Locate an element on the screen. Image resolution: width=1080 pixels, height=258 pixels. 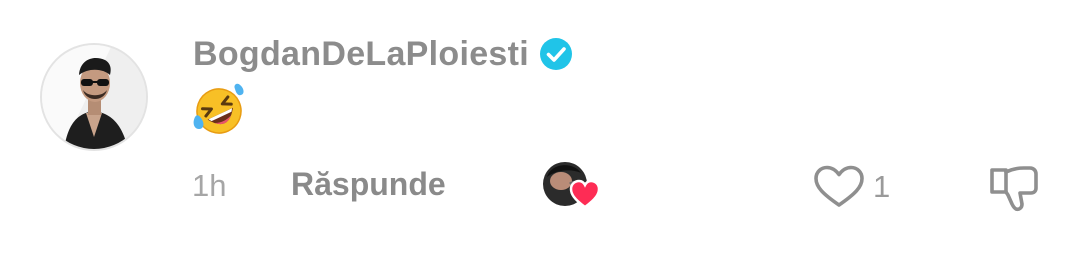
avatar-photo is located at coordinates (94, 97).